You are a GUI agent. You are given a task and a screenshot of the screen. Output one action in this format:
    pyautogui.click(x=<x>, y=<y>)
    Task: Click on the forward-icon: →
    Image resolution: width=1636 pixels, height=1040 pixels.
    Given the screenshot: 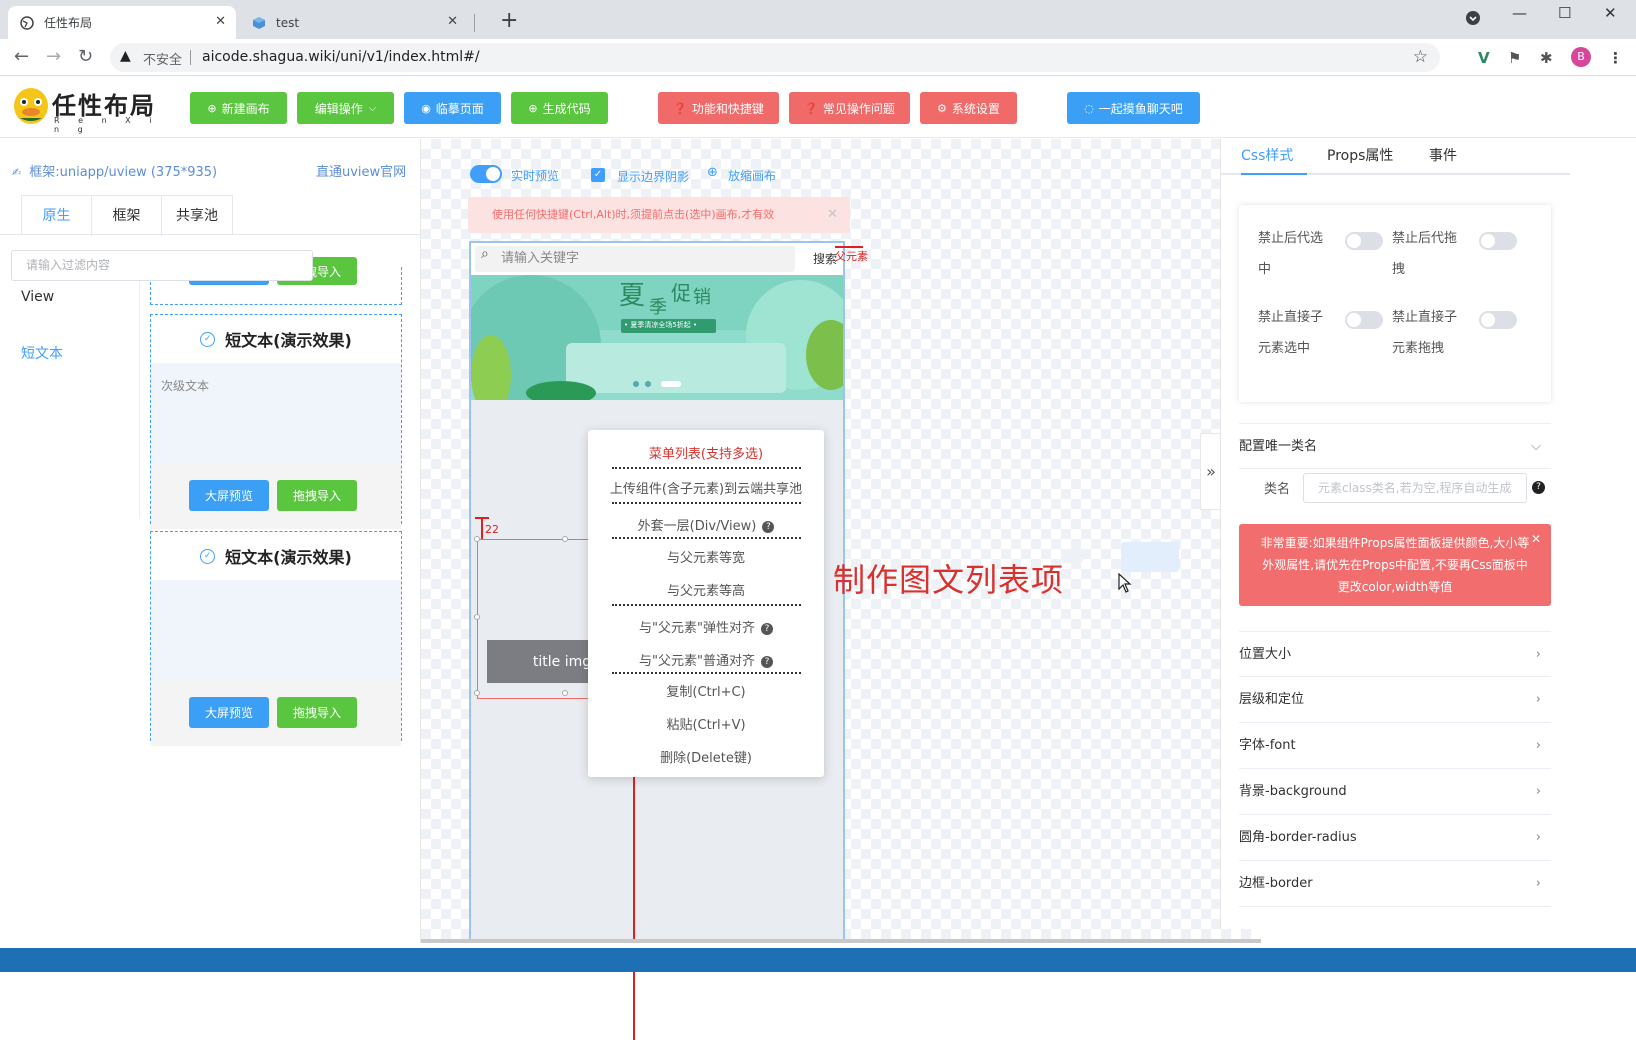 What is the action you would take?
    pyautogui.click(x=53, y=56)
    